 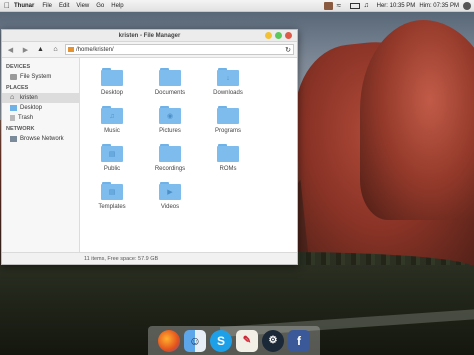 I want to click on location-bar: /home/kristen/ ↻, so click(x=179, y=49).